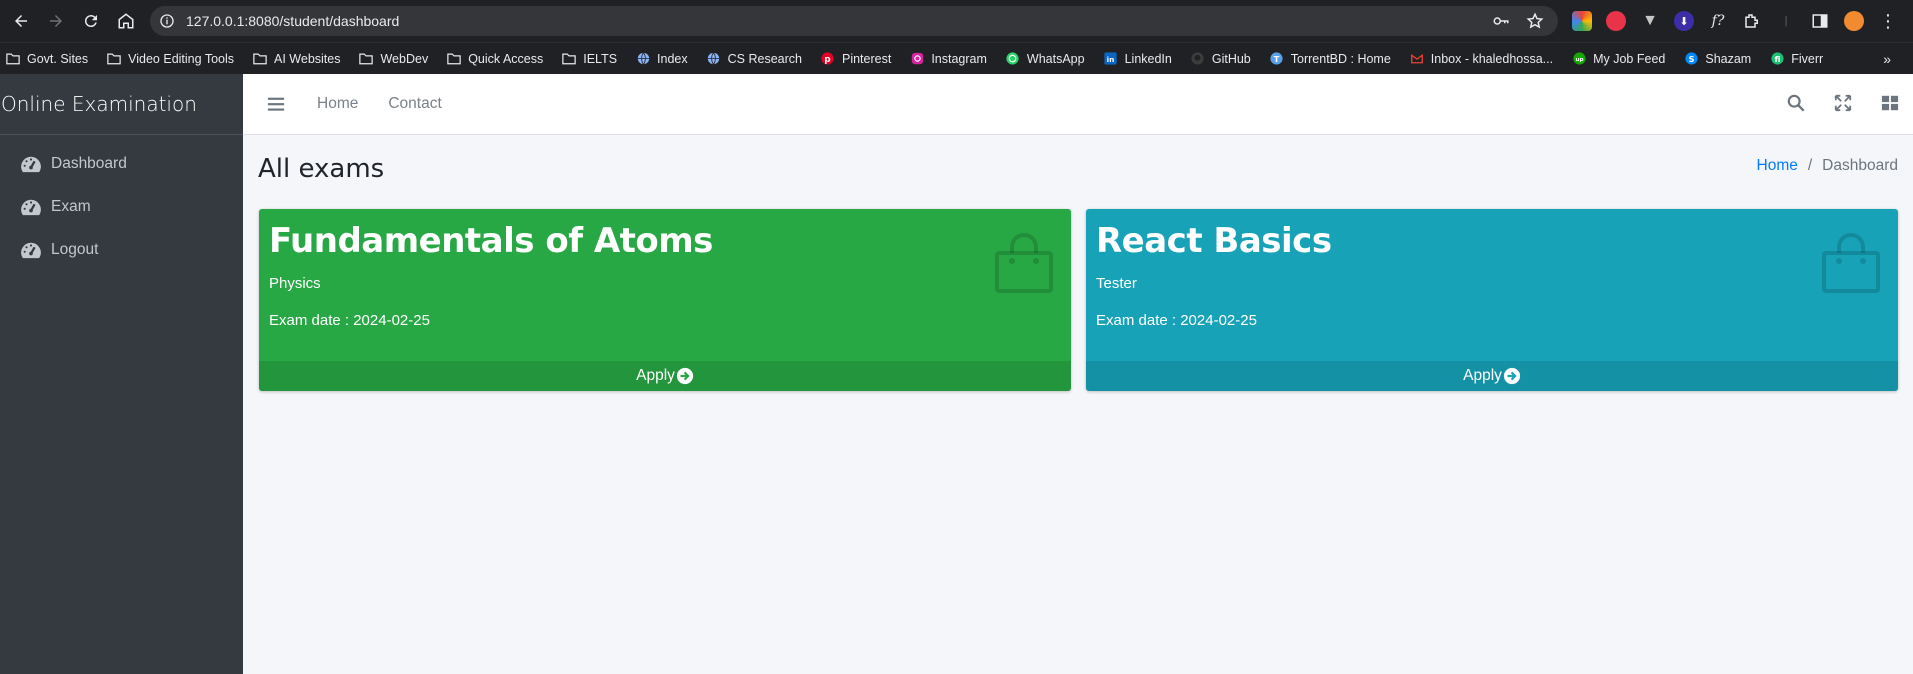 This screenshot has height=674, width=1913. What do you see at coordinates (1777, 165) in the screenshot?
I see `breadcrumb-home-link: Home` at bounding box center [1777, 165].